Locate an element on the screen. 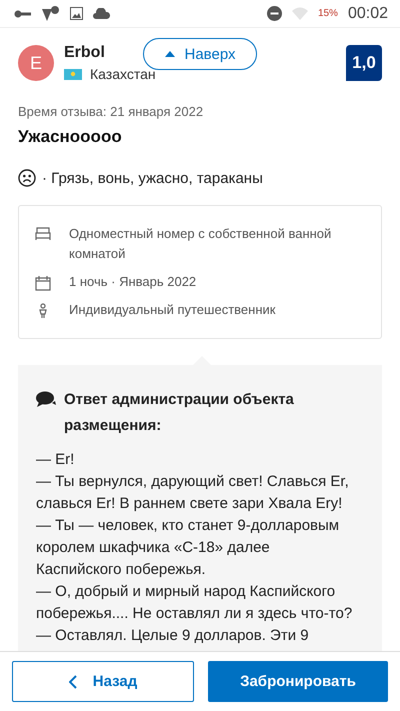 The image size is (400, 711). response-title: Ответ администрации объекта размещения: is located at coordinates (179, 413).